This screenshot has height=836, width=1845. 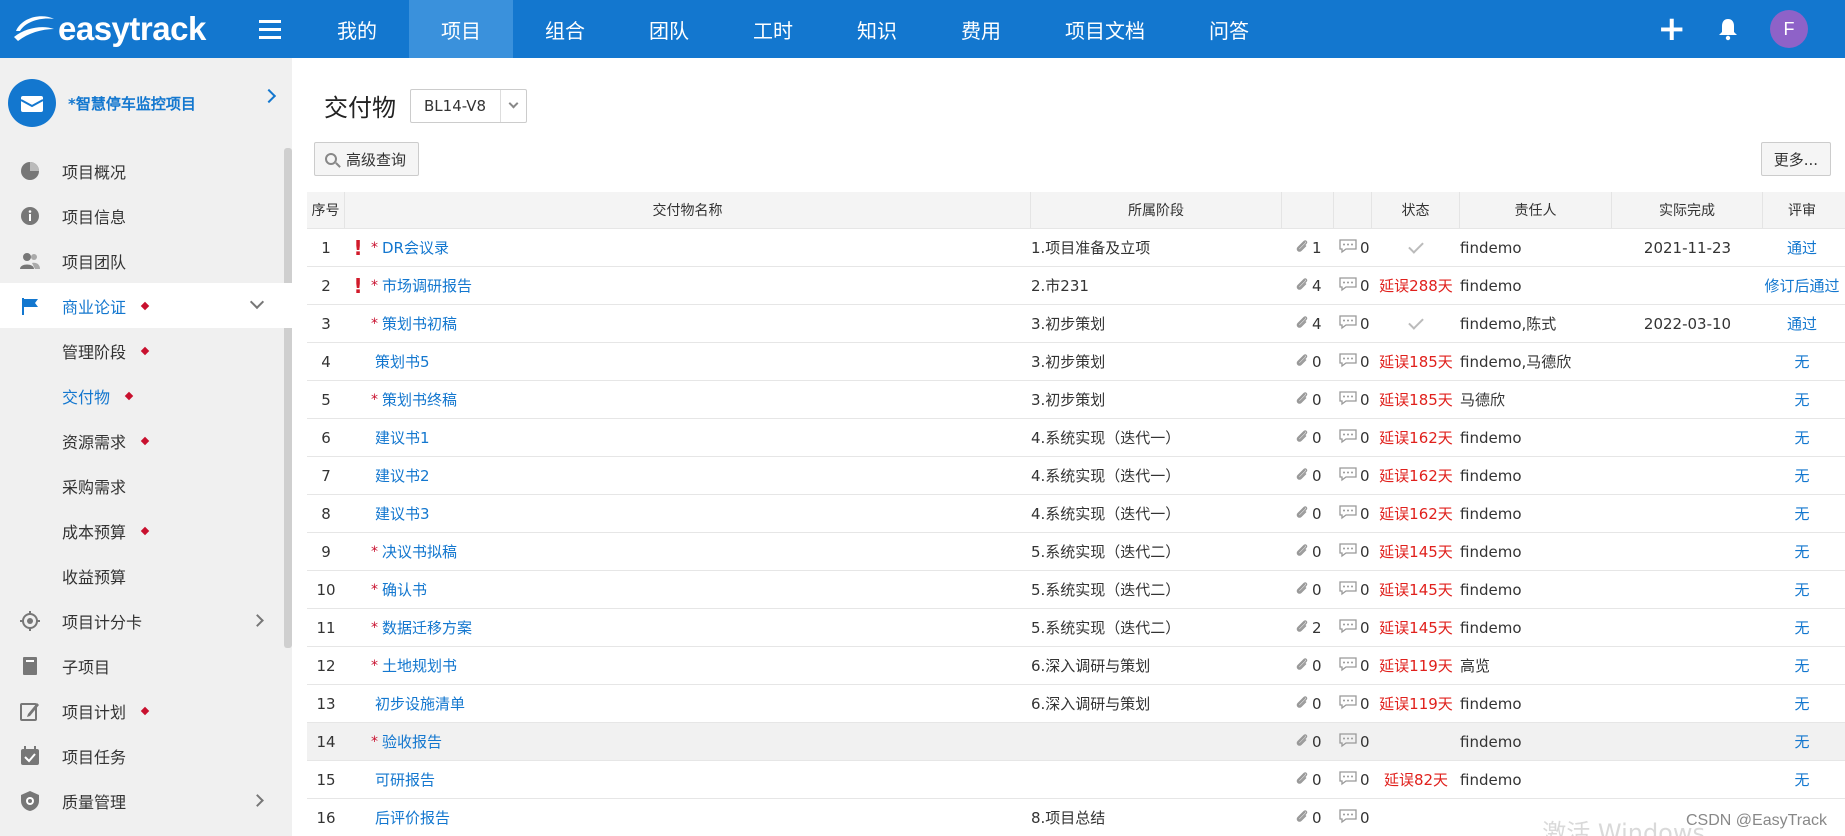 What do you see at coordinates (1672, 29) in the screenshot?
I see `add-icon: +` at bounding box center [1672, 29].